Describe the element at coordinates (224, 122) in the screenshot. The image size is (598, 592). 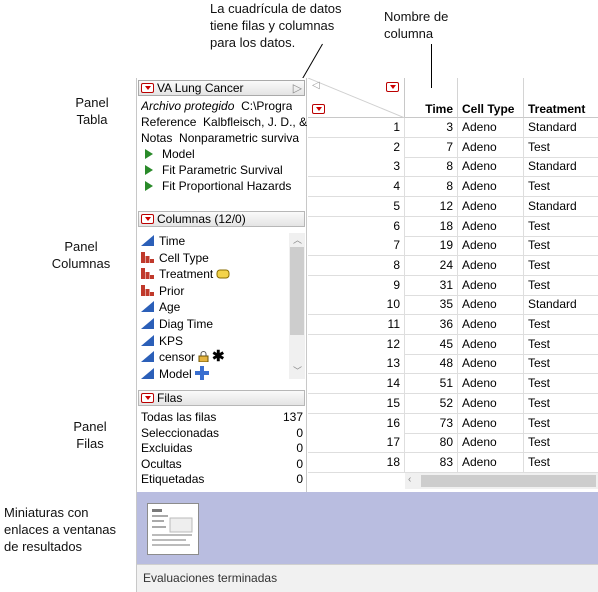
I see `table-prop-reference: Reference Kalbfleisch, J. D., &` at that location.